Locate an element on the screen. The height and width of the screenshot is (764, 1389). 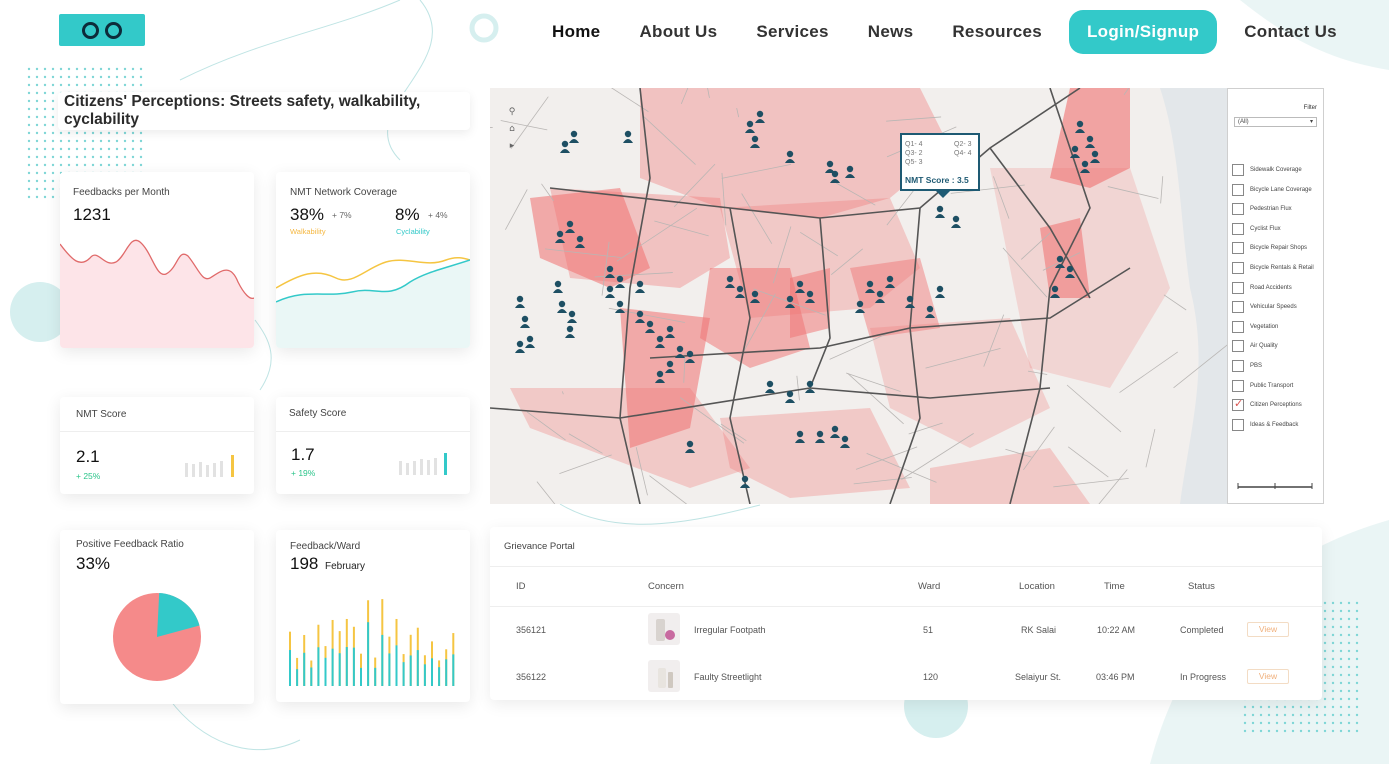
layer-option: Bicycle Rentals & Retail is located at coordinates (1273, 268).